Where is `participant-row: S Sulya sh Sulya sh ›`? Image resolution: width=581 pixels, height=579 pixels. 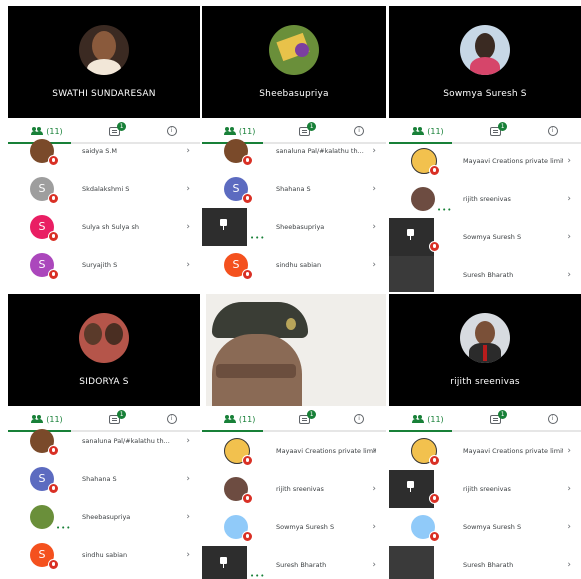
participant-row: S Sulya sh Sulya sh › is located at coordinates (104, 227).